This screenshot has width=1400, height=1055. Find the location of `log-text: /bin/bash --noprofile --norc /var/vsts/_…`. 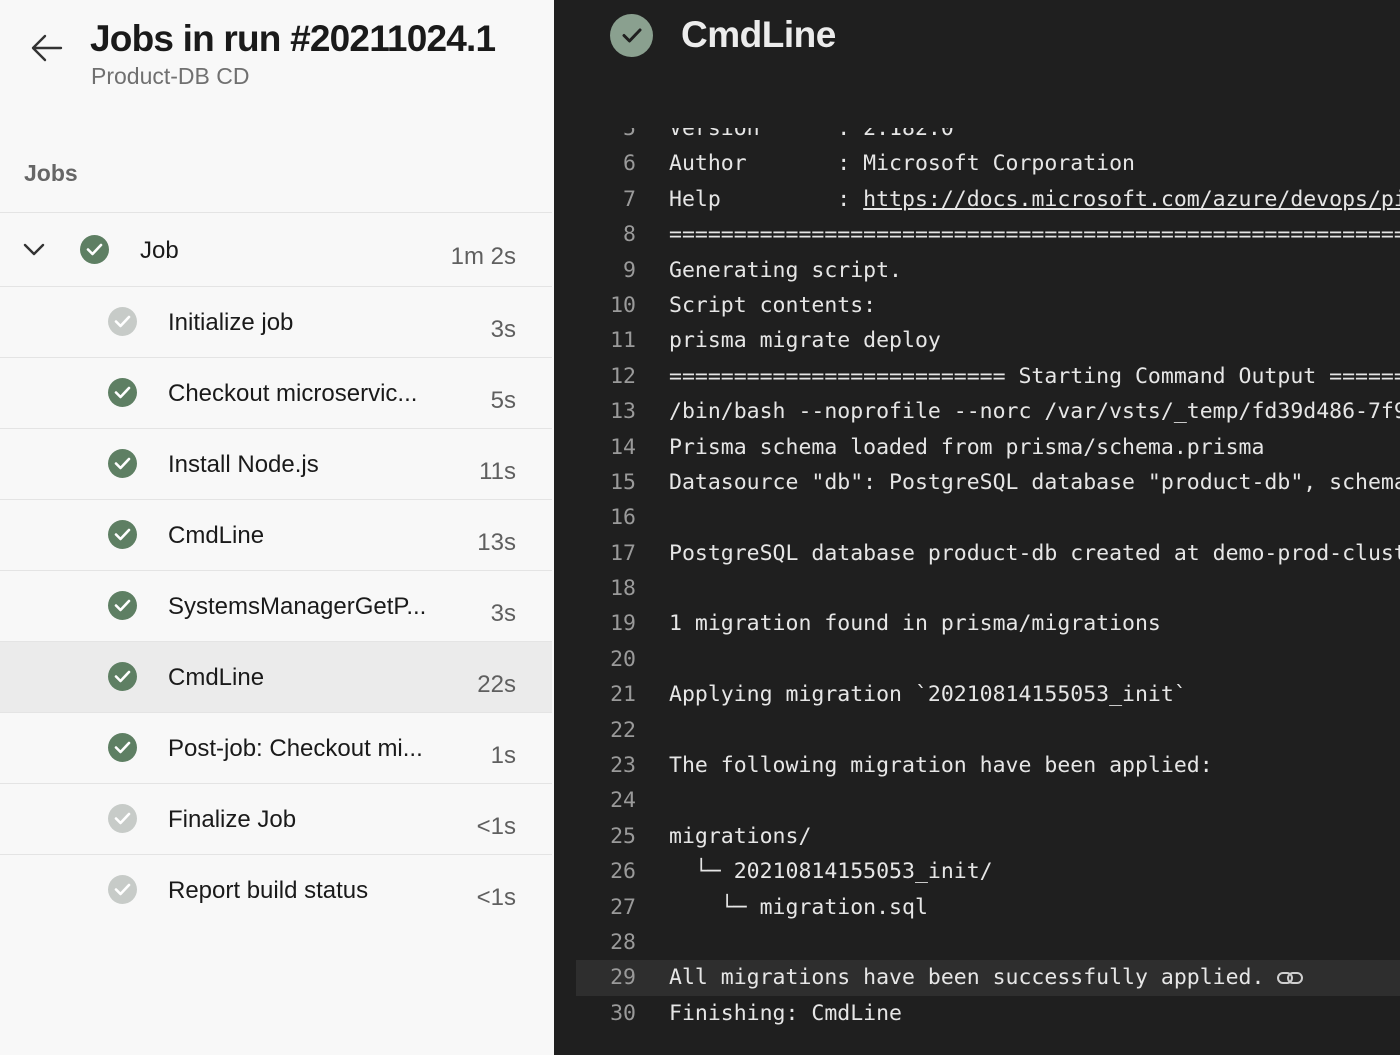

log-text: /bin/bash --noprofile --norc /var/vsts/_… is located at coordinates (1034, 412).